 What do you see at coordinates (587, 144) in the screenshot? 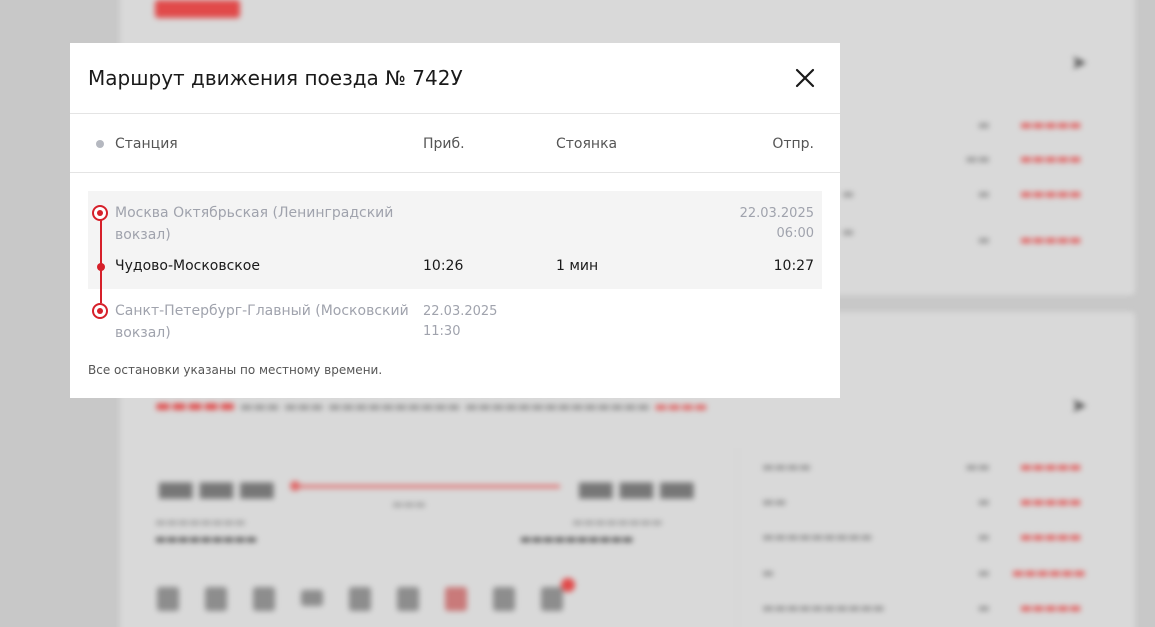
I see `column-stop: Стоянка` at bounding box center [587, 144].